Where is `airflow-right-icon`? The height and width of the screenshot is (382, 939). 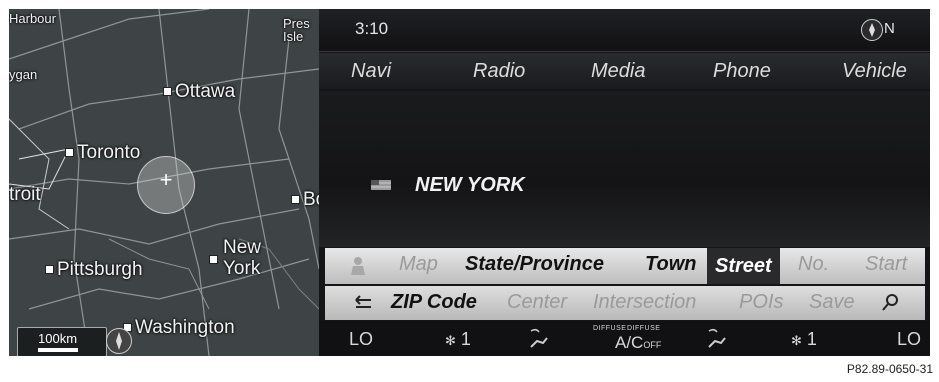 airflow-right-icon is located at coordinates (716, 338).